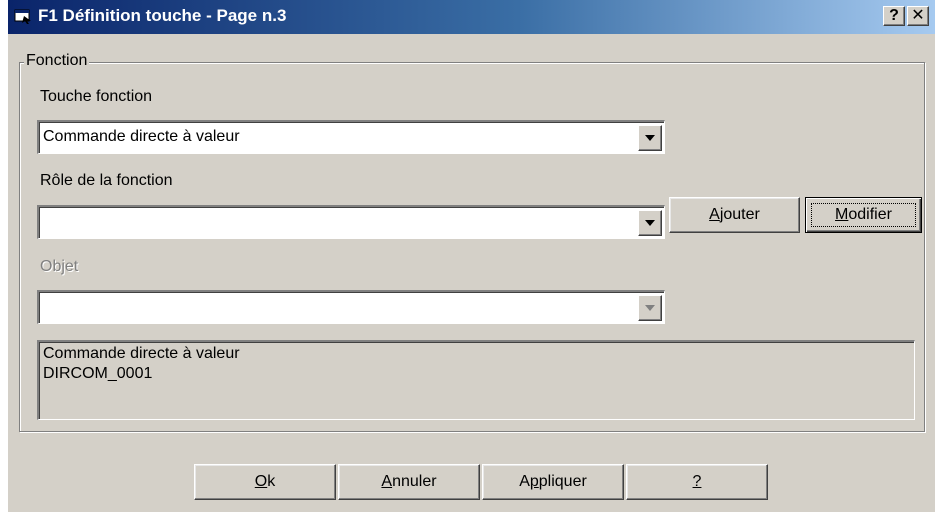 Image resolution: width=935 pixels, height=512 pixels. What do you see at coordinates (524, 481) in the screenshot?
I see `appliquer-prefix: A` at bounding box center [524, 481].